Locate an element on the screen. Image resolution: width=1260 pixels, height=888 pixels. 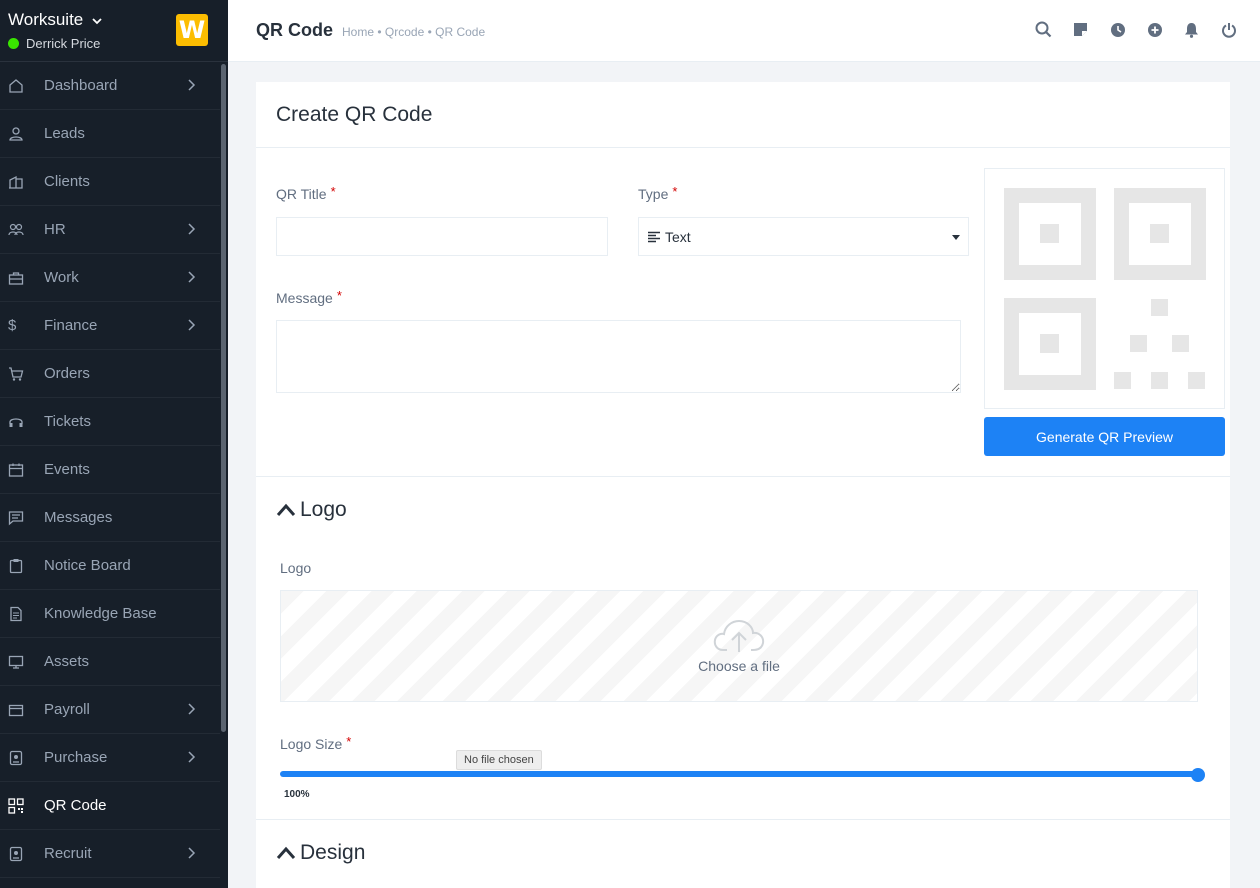
sidebar-item-clients: Clients is located at coordinates (110, 182).